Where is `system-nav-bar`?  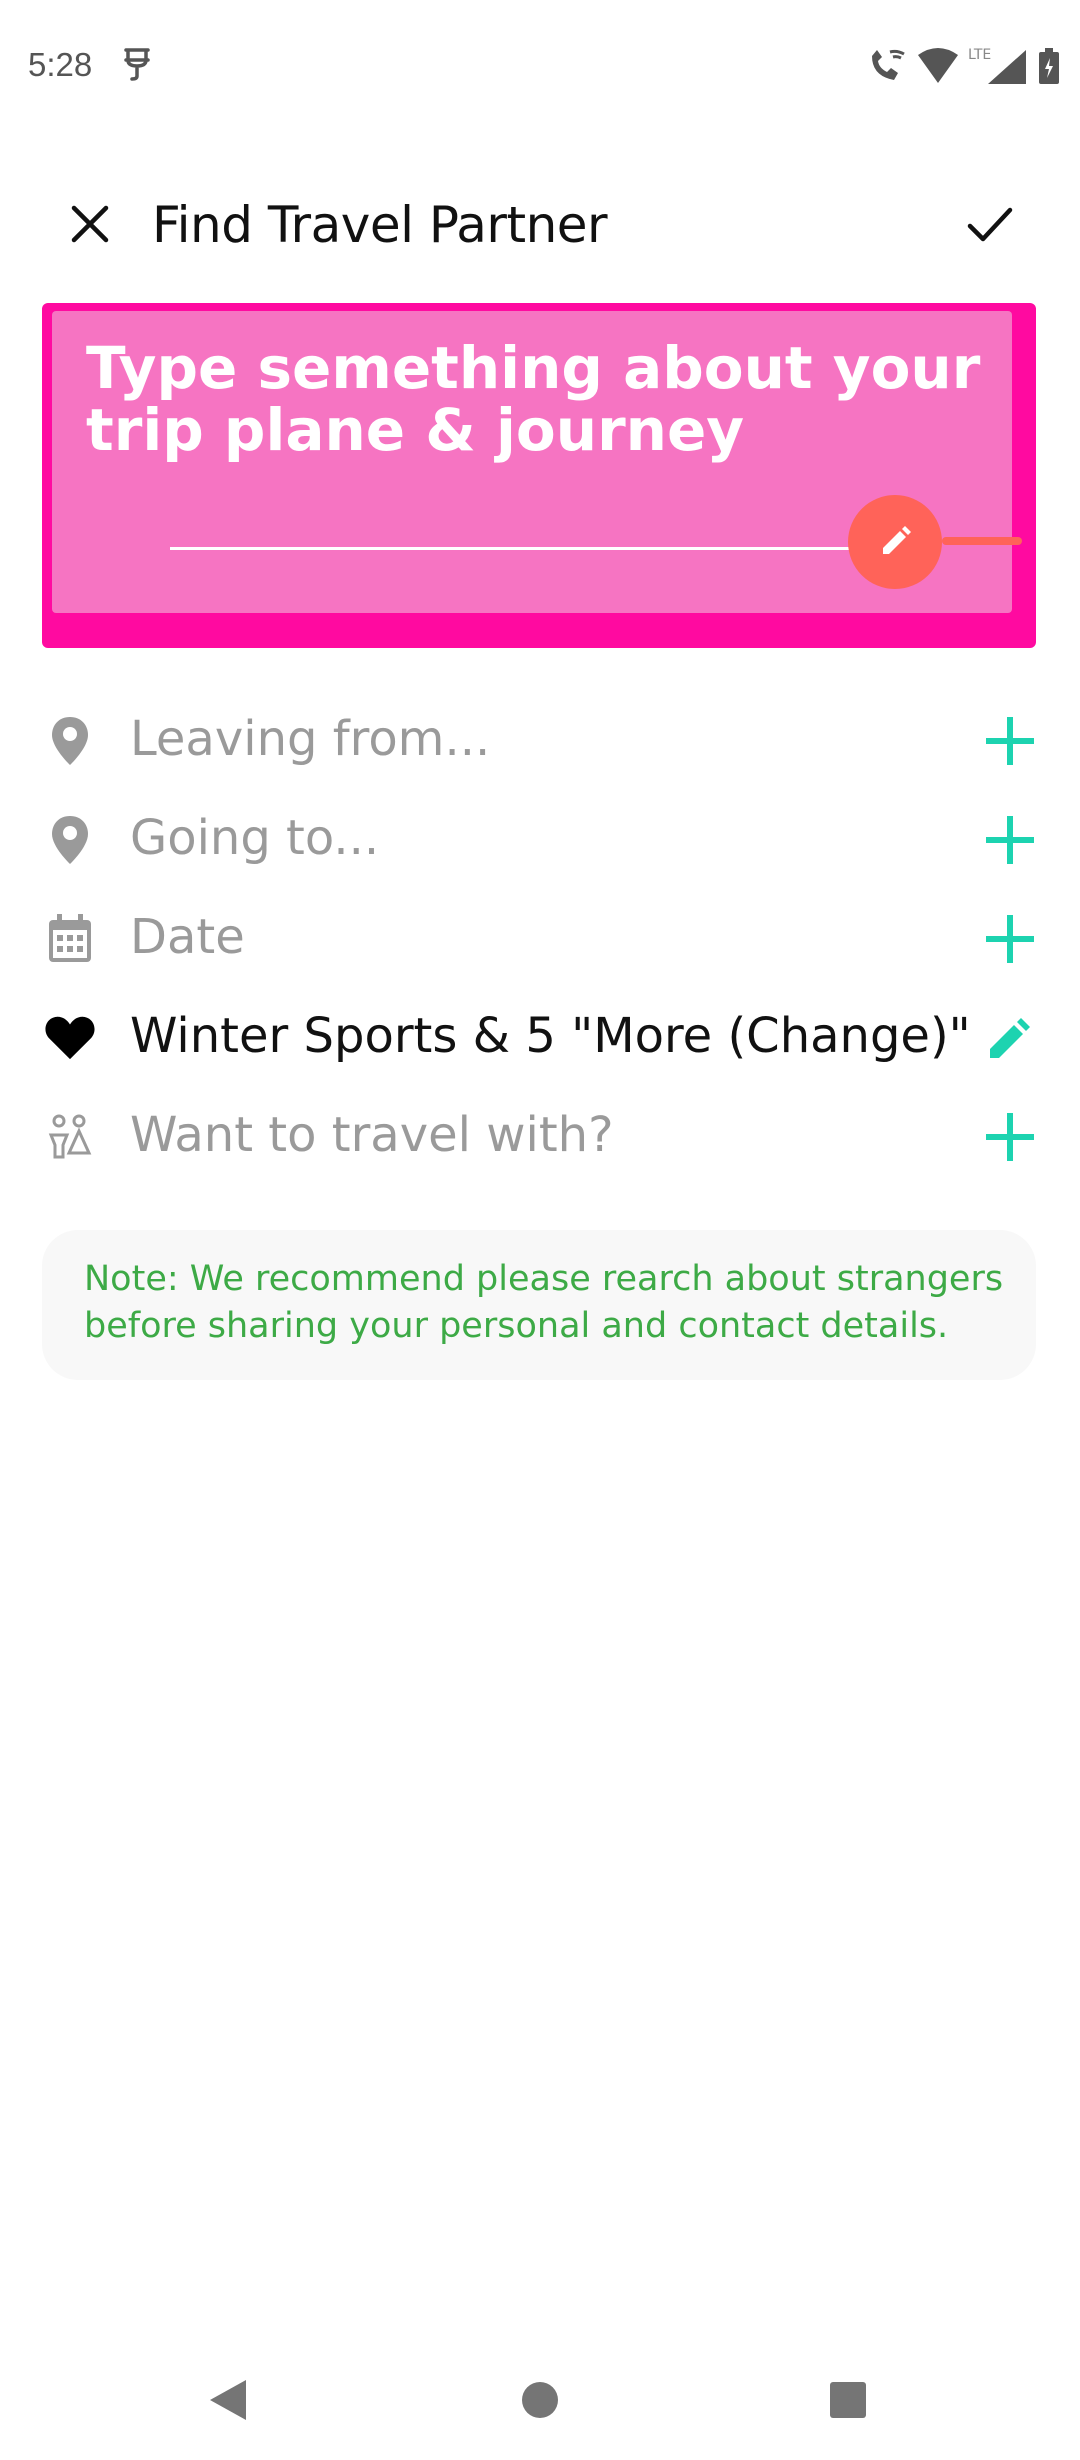
system-nav-bar is located at coordinates (540, 2400).